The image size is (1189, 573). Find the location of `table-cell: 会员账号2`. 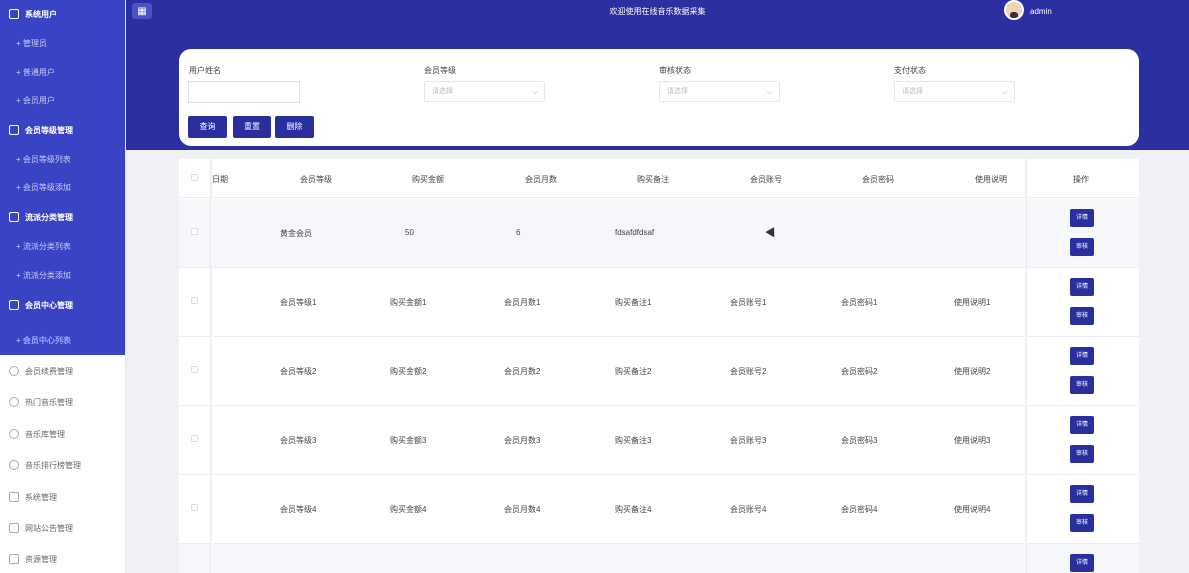

table-cell: 会员账号2 is located at coordinates (748, 371).